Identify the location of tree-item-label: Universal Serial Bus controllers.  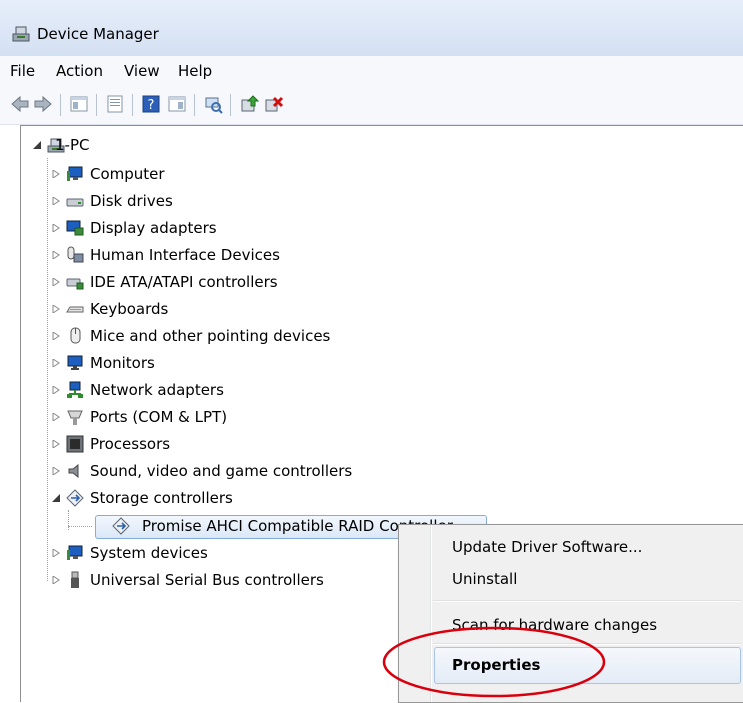
(207, 580).